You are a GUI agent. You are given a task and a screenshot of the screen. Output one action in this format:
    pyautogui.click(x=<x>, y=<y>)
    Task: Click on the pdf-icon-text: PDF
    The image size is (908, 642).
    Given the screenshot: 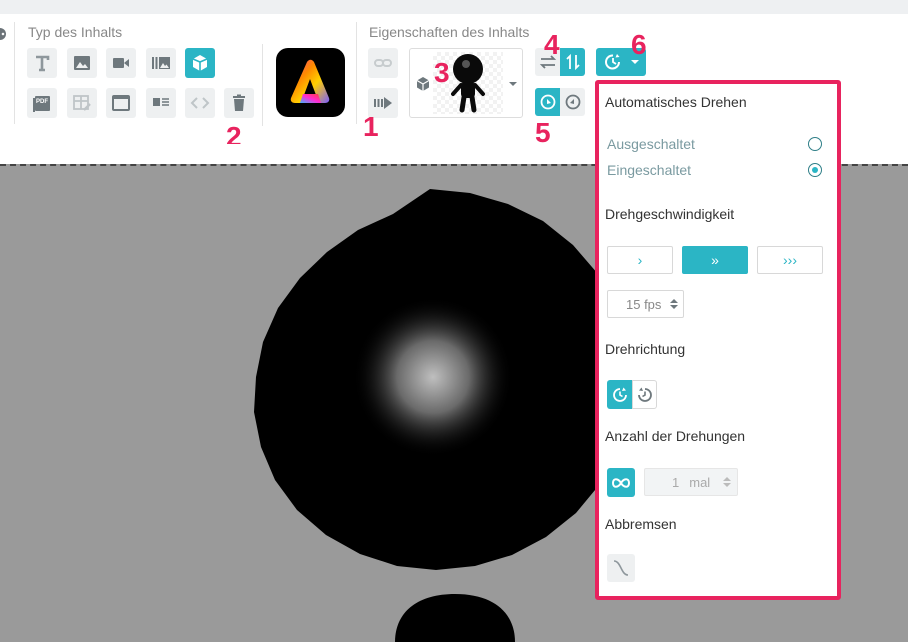 What is the action you would take?
    pyautogui.click(x=42, y=102)
    